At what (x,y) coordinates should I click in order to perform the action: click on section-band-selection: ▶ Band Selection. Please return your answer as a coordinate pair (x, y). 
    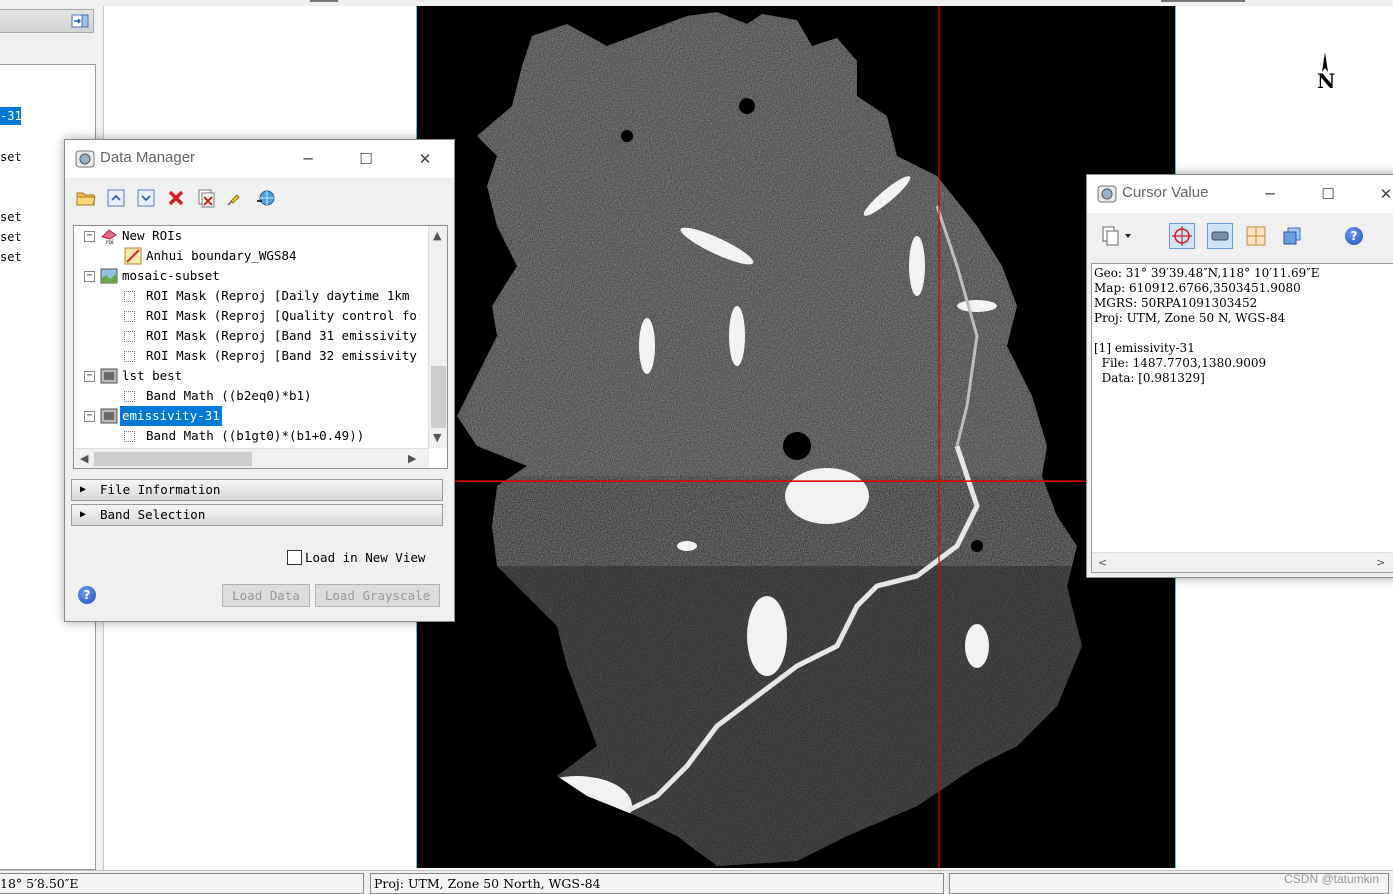
    Looking at the image, I should click on (257, 515).